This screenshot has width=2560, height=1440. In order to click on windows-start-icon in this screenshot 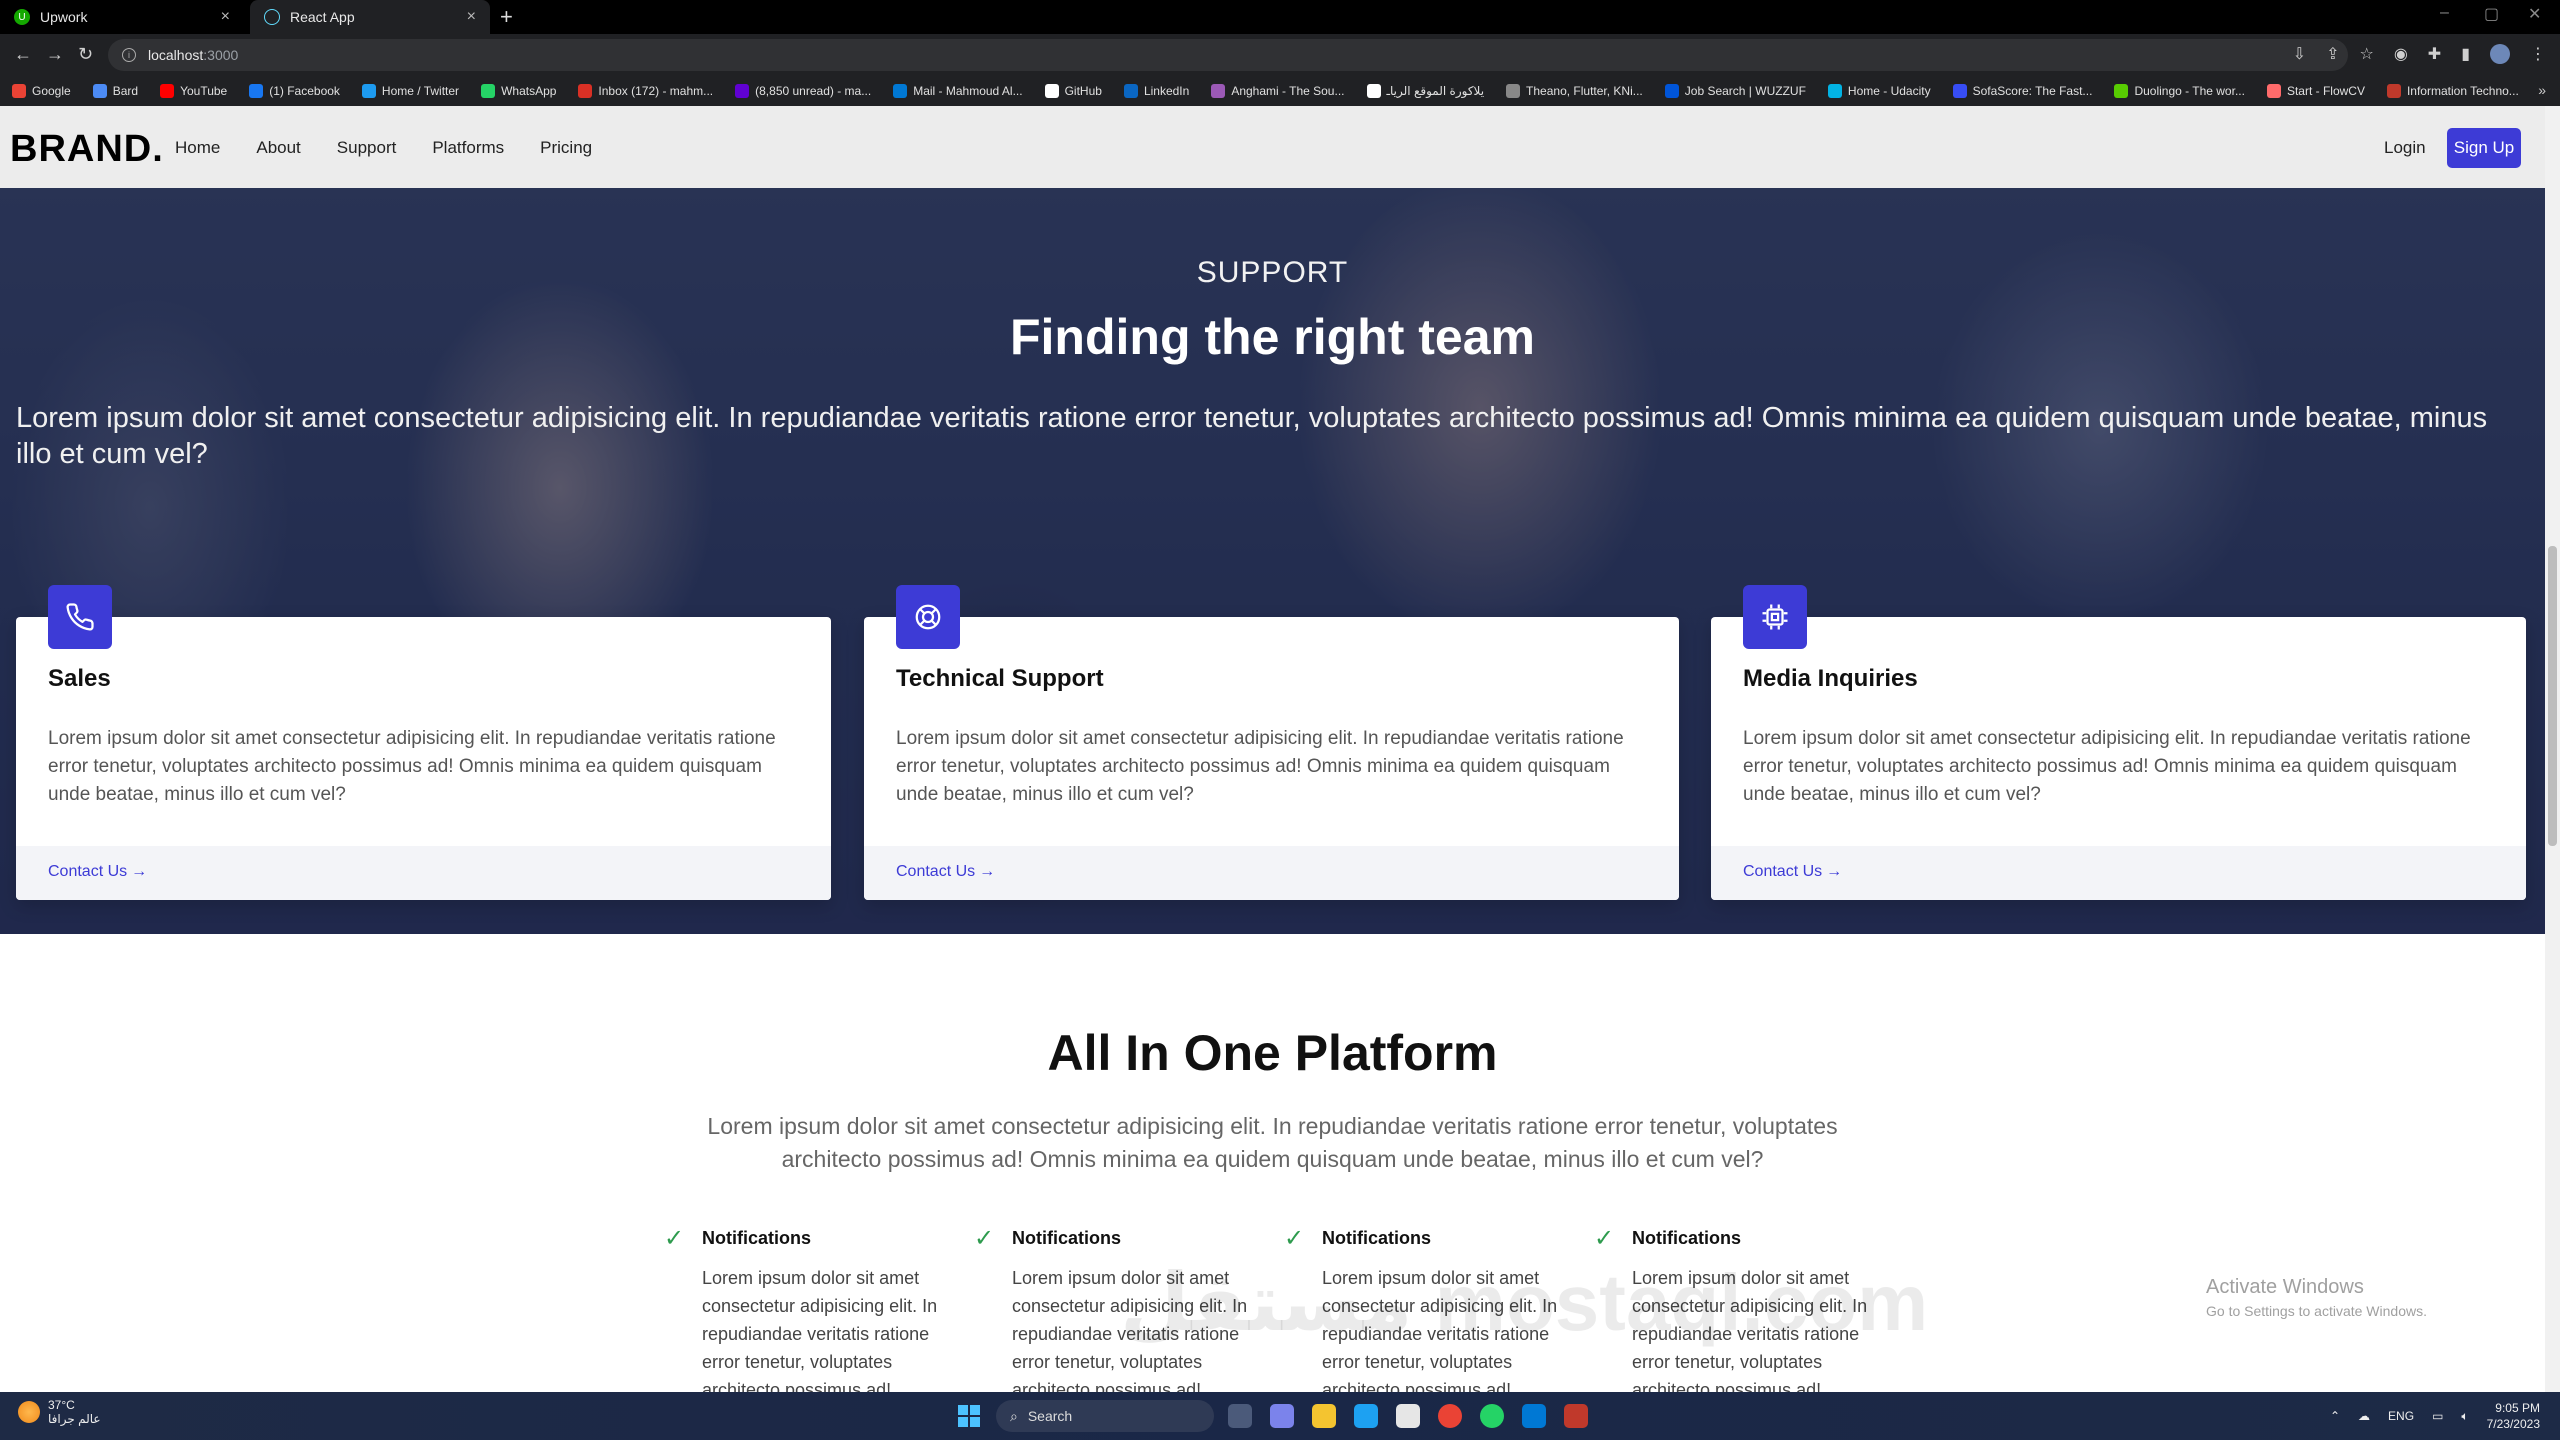, I will do `click(969, 1416)`.